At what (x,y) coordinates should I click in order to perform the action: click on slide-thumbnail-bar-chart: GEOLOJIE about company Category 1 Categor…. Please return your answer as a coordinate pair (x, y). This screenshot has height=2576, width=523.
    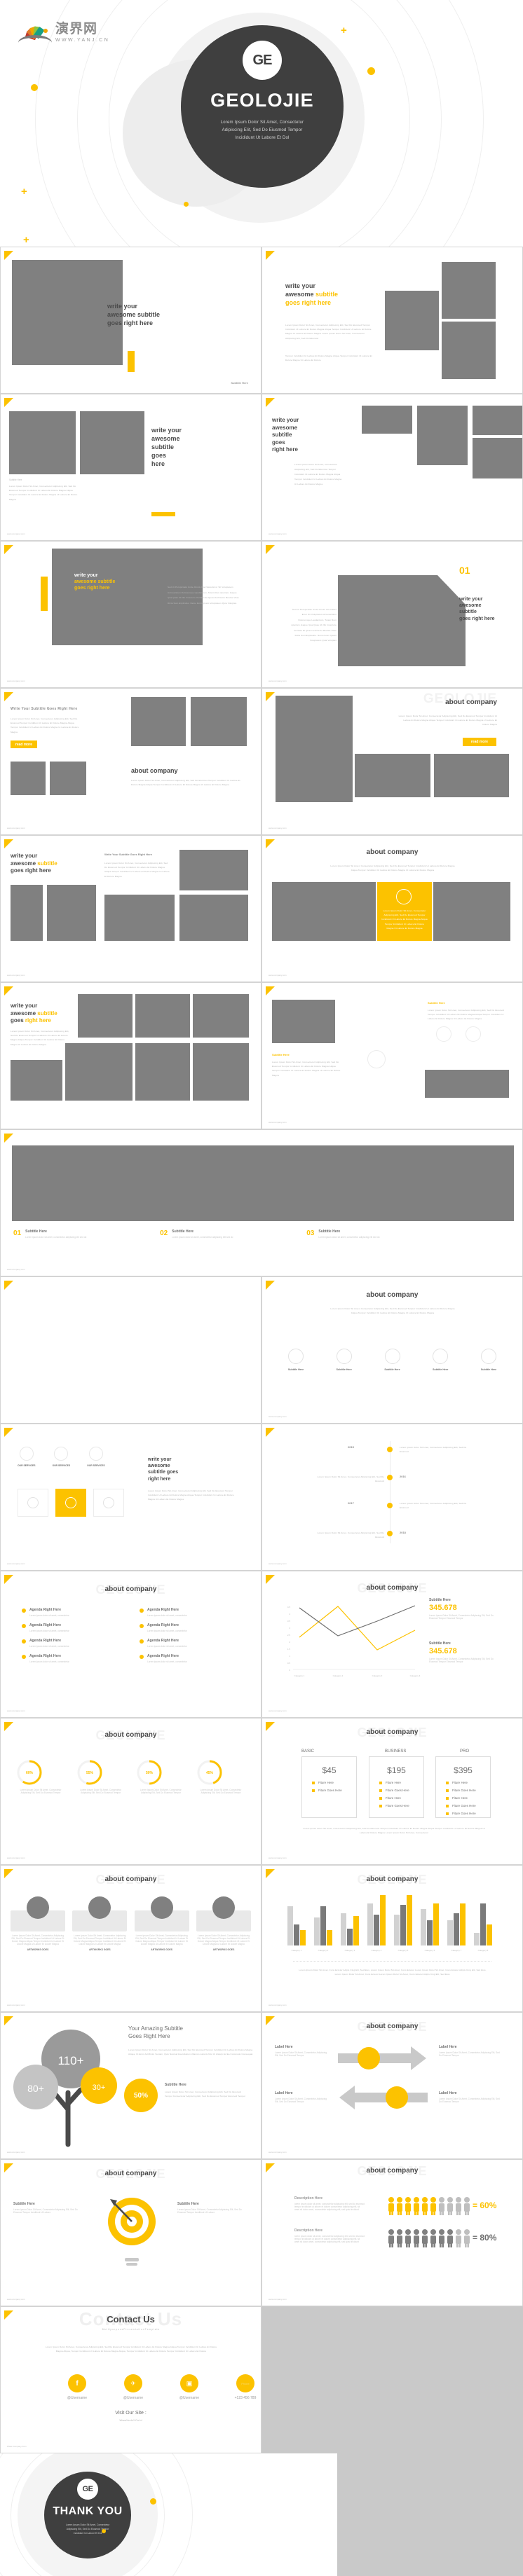
    Looking at the image, I should click on (392, 1938).